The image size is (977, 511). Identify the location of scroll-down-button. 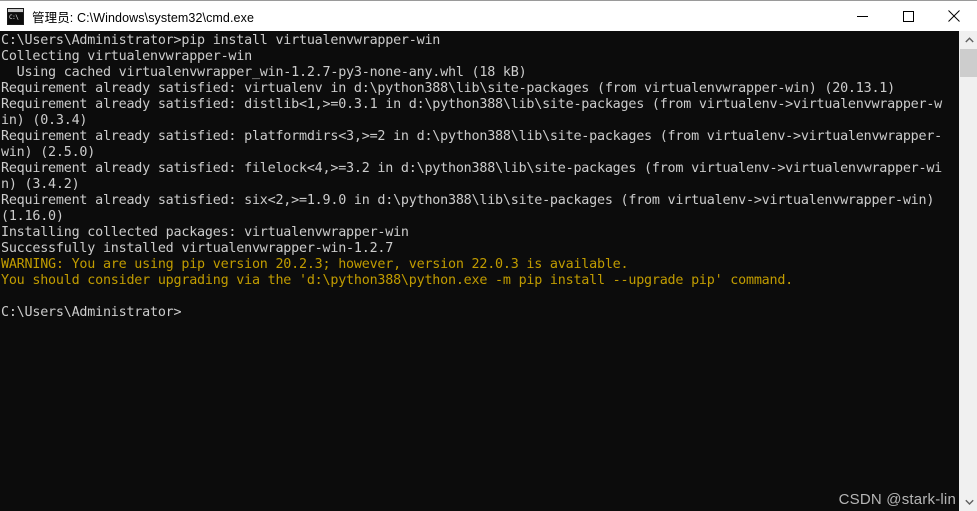
(968, 502).